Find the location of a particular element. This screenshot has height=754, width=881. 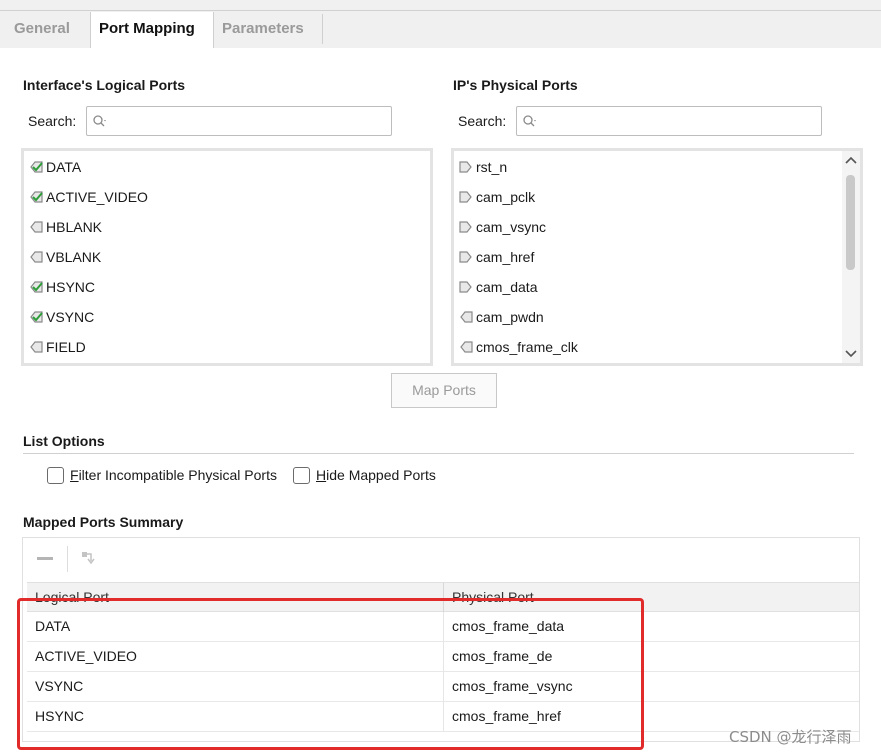

auto-connect-icon is located at coordinates (89, 559).